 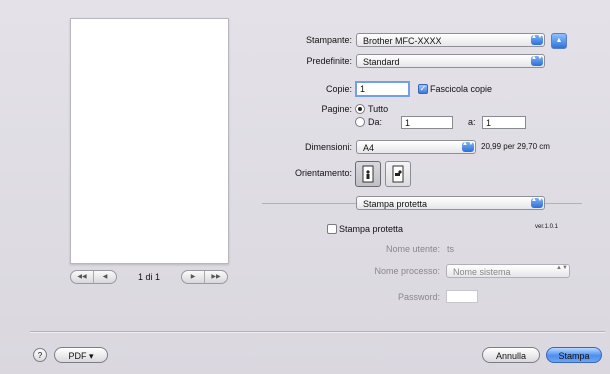 I want to click on pager-left: ◀◀ ◀, so click(x=93, y=277).